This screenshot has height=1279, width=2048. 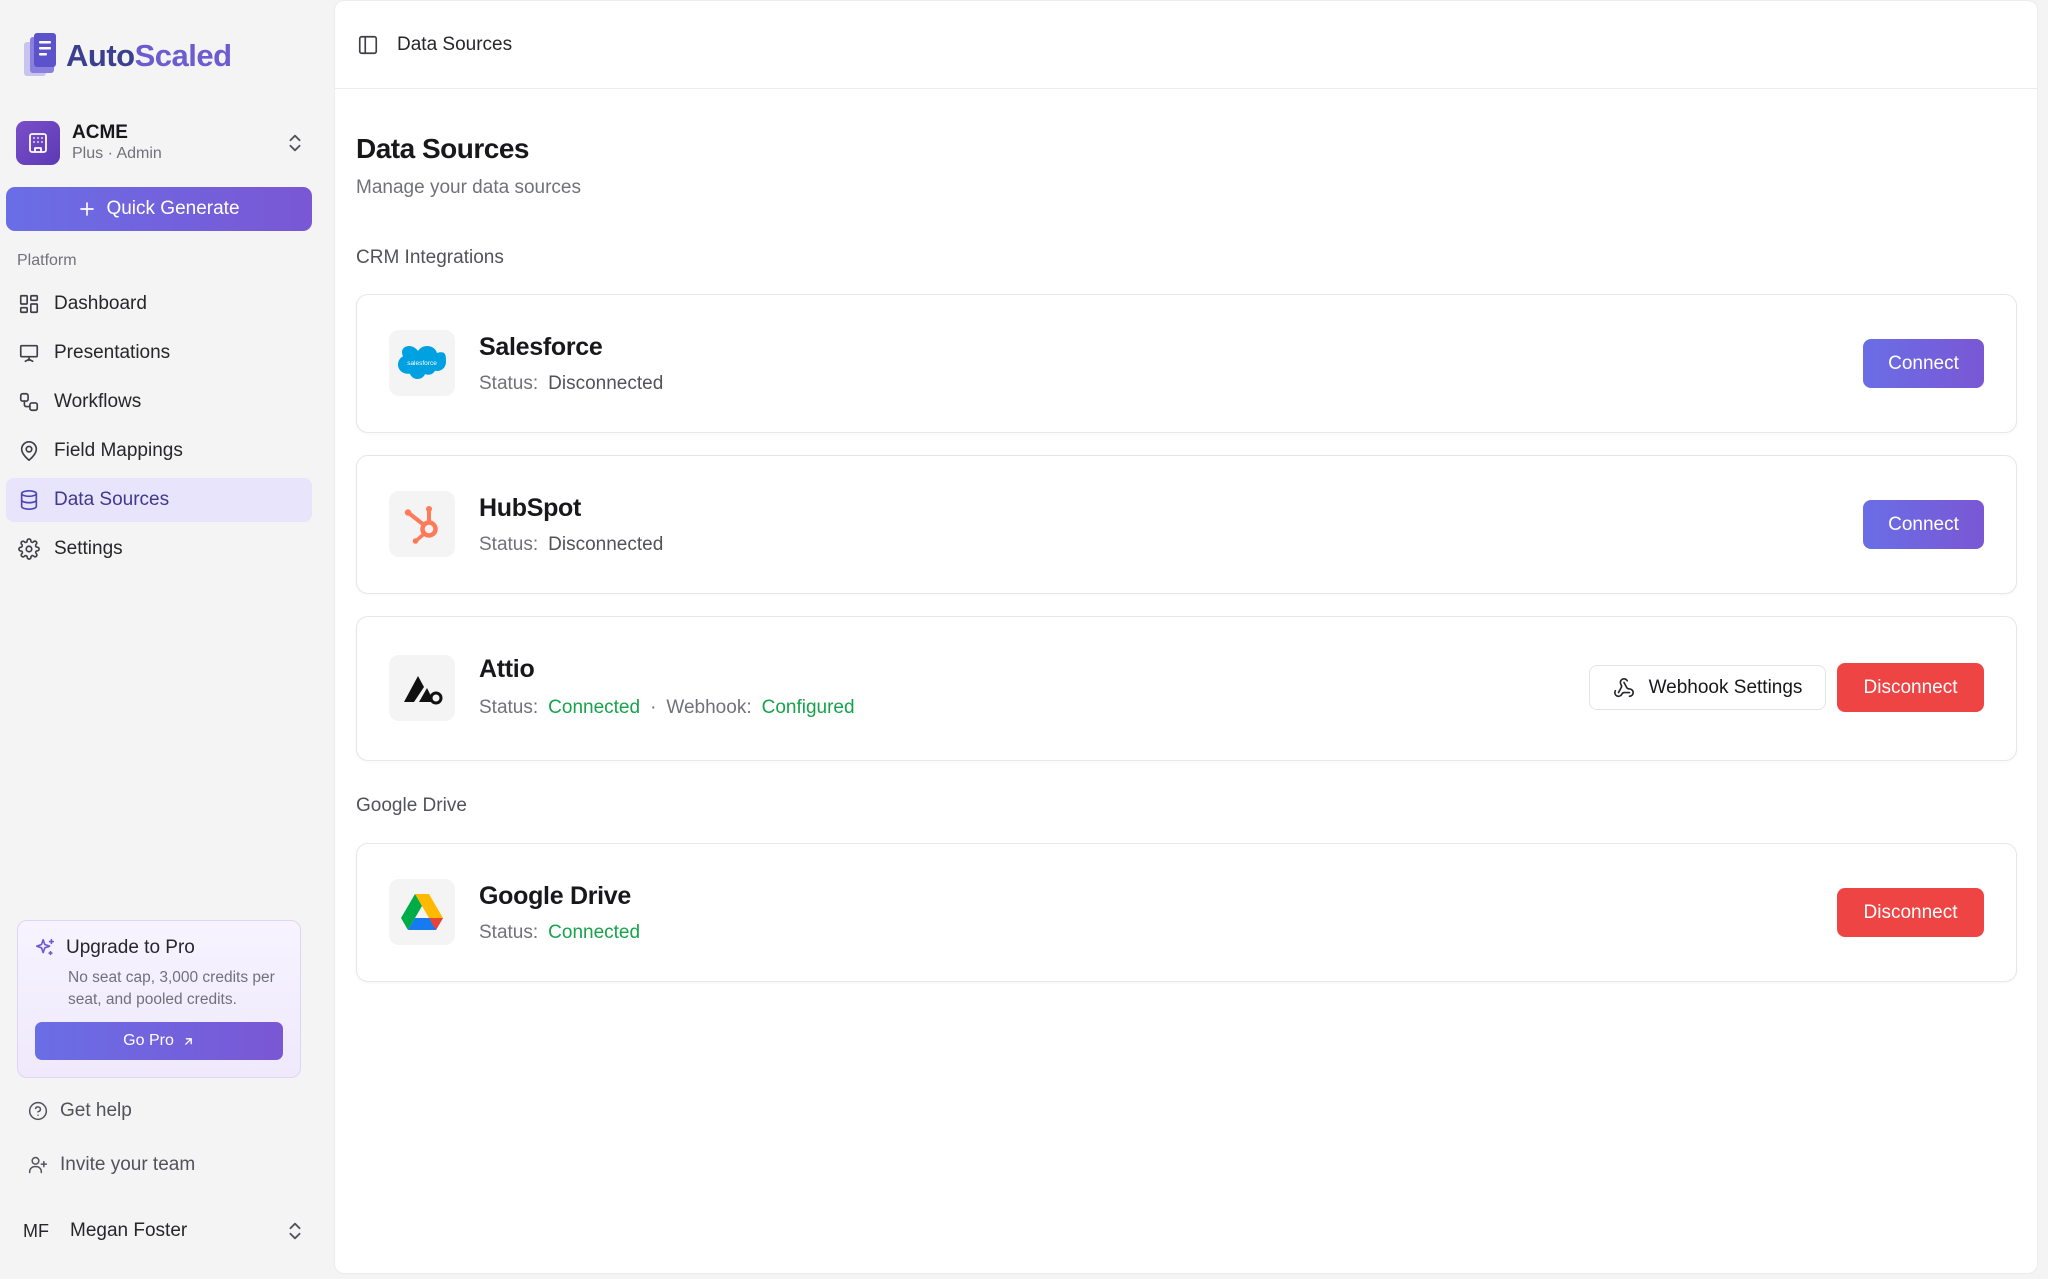 What do you see at coordinates (159, 402) in the screenshot?
I see `sidebar-item-workflows: Workflows` at bounding box center [159, 402].